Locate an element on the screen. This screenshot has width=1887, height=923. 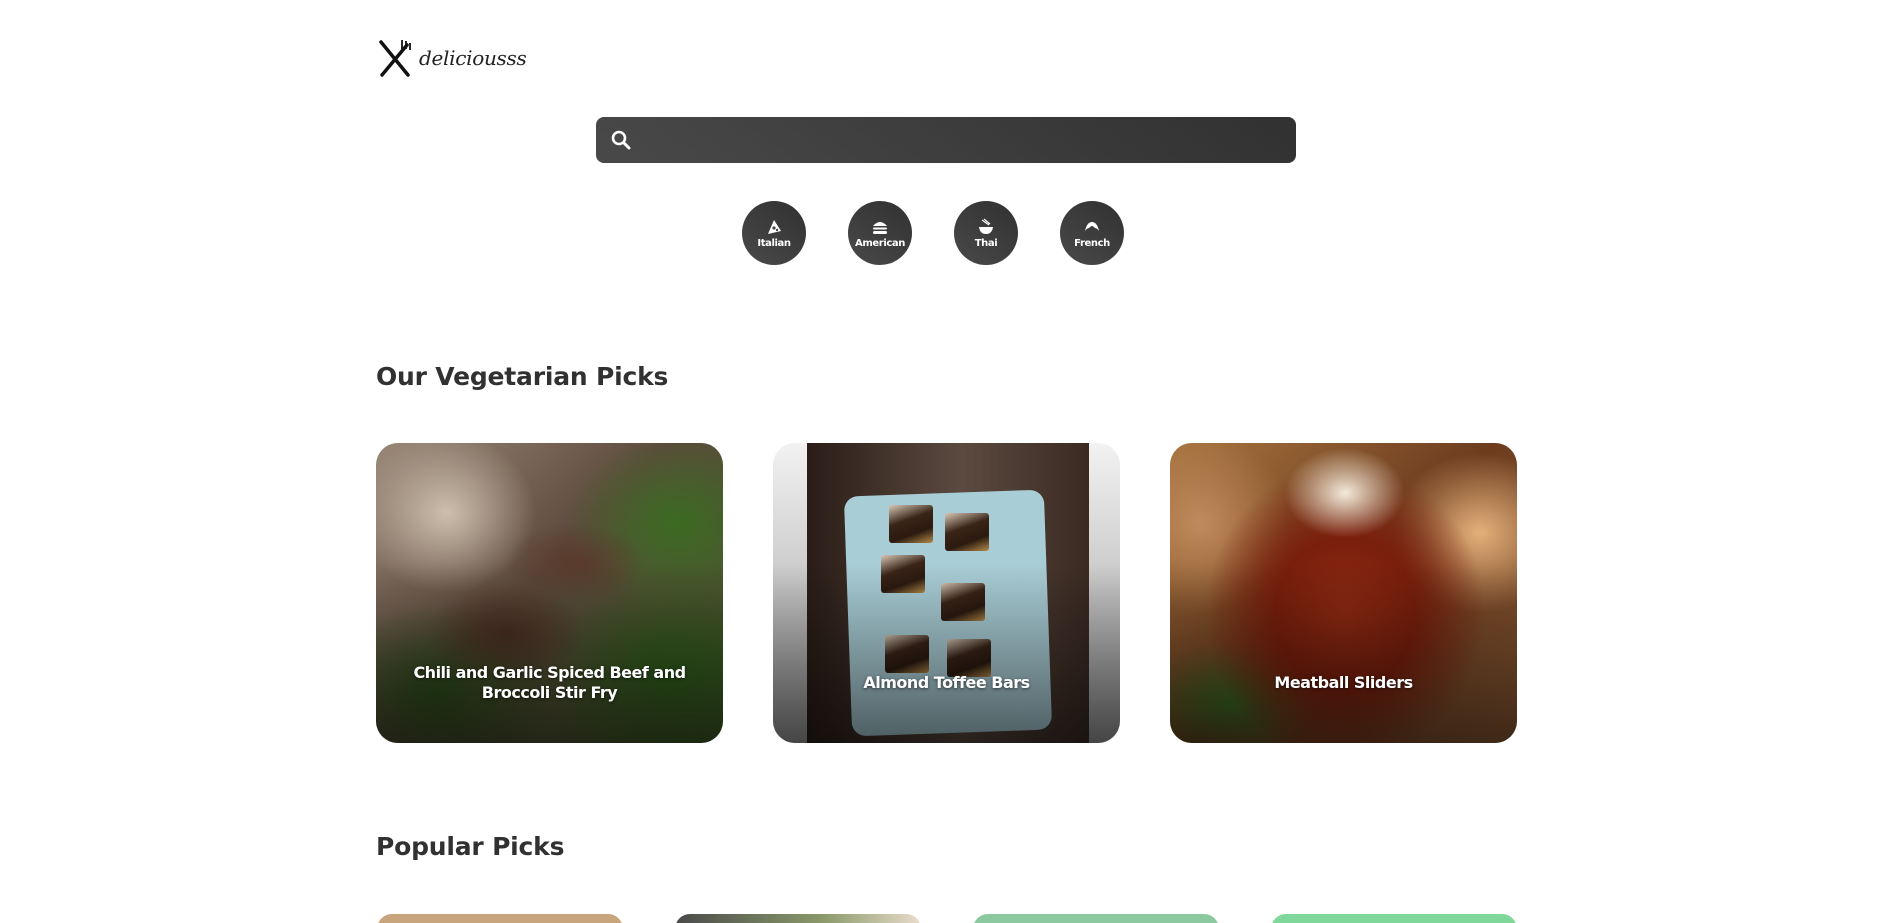
cuisine-label: French is located at coordinates (1092, 243).